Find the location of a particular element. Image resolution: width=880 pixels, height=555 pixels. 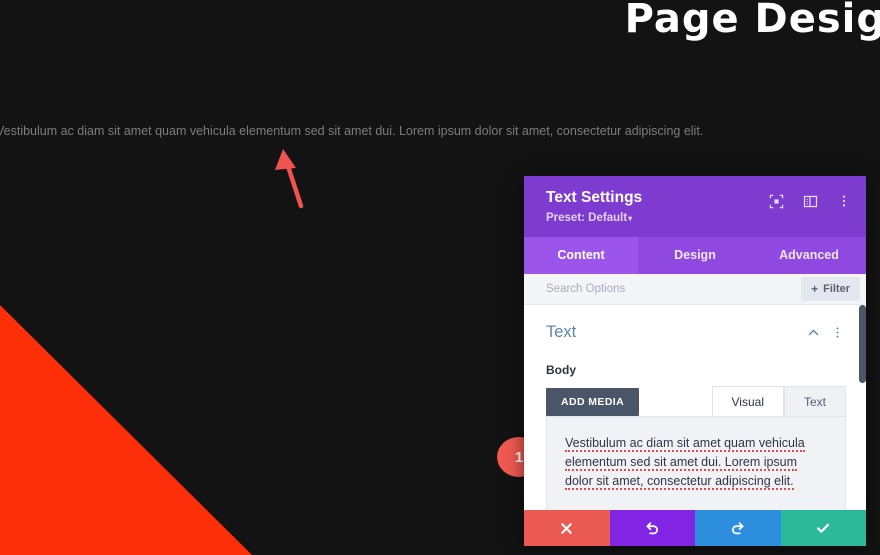

chevron-down-icon: ▾ is located at coordinates (630, 218).